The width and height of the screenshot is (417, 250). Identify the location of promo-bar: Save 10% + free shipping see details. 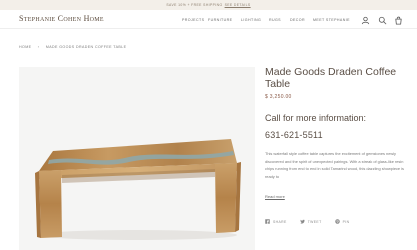
(208, 5).